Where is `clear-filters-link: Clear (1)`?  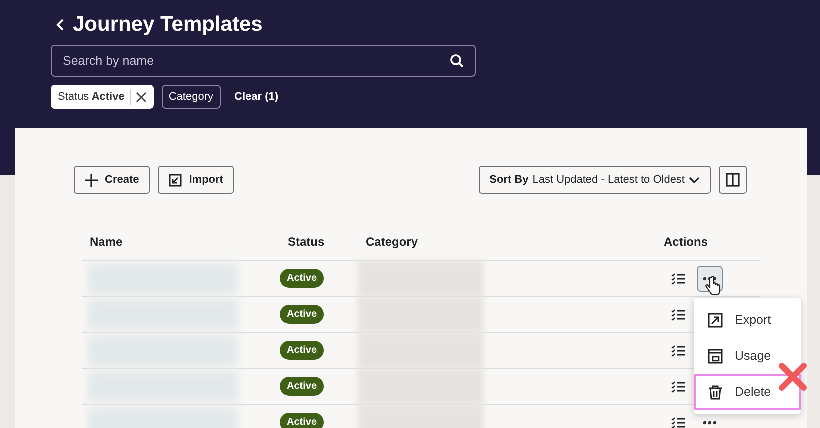 clear-filters-link: Clear (1) is located at coordinates (256, 97).